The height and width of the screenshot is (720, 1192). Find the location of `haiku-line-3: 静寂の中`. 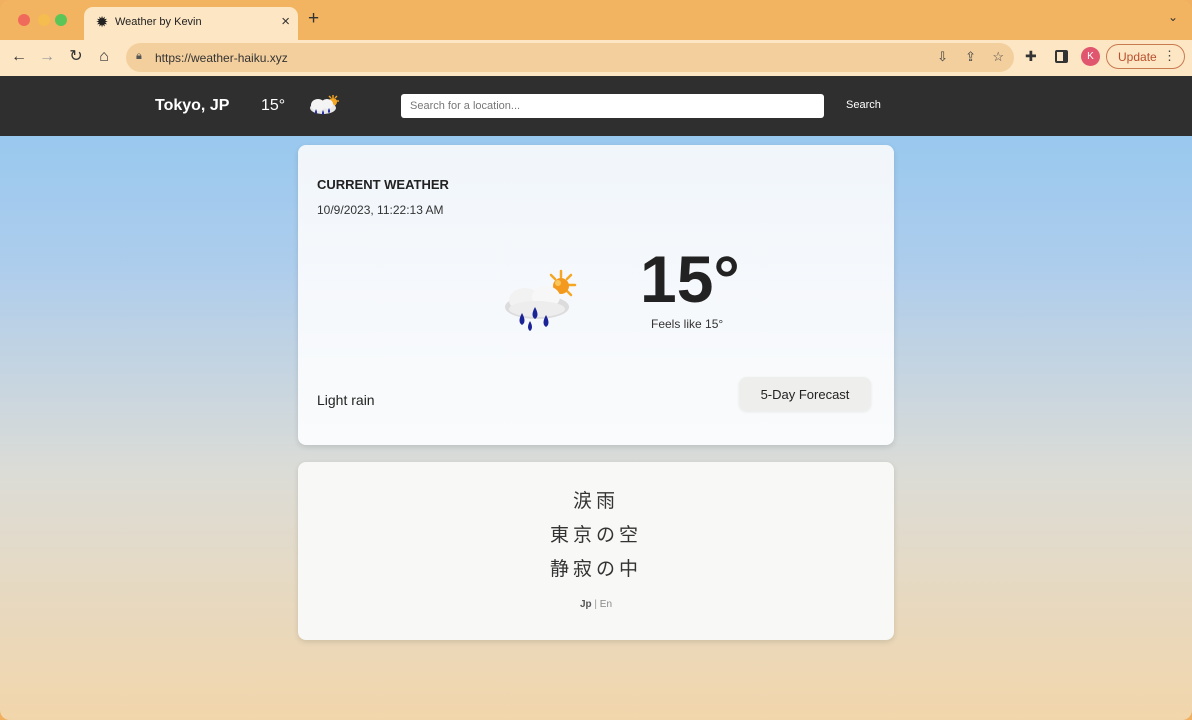

haiku-line-3: 静寂の中 is located at coordinates (595, 569).